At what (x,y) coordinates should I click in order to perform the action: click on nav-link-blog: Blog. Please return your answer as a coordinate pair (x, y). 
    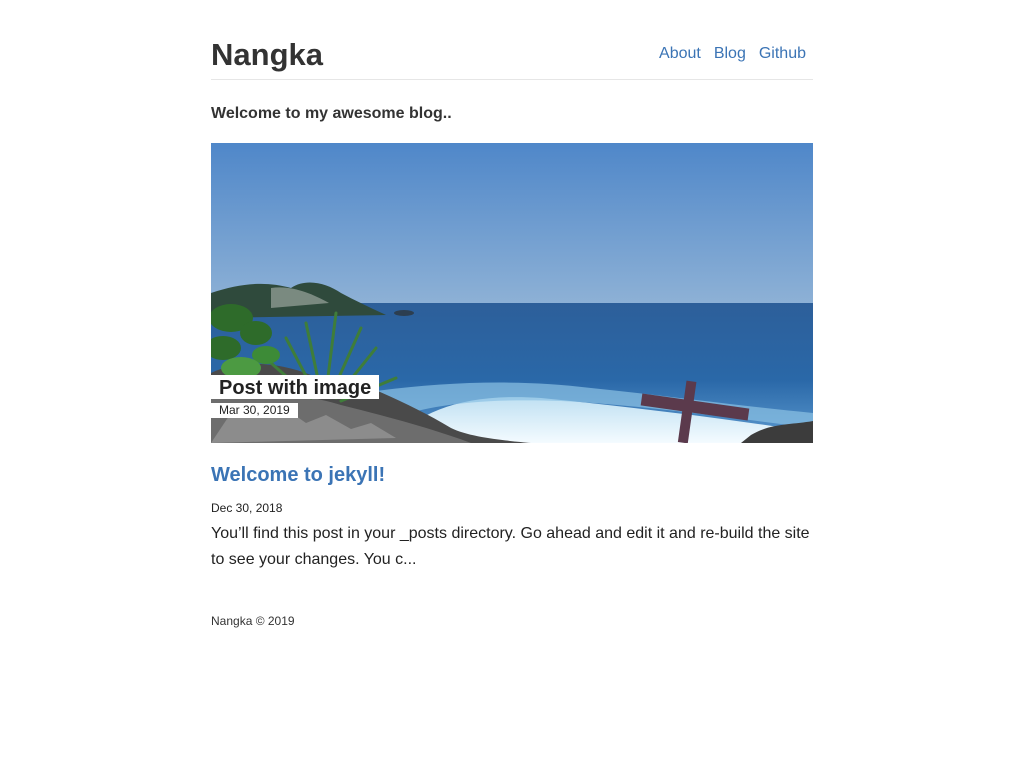
    Looking at the image, I should click on (730, 54).